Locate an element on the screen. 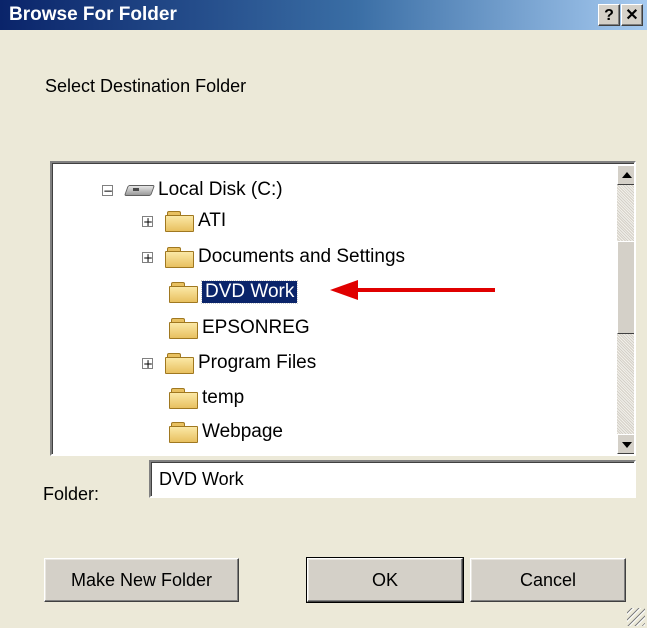 The height and width of the screenshot is (628, 647). tree-item-label: Webpage is located at coordinates (242, 431).